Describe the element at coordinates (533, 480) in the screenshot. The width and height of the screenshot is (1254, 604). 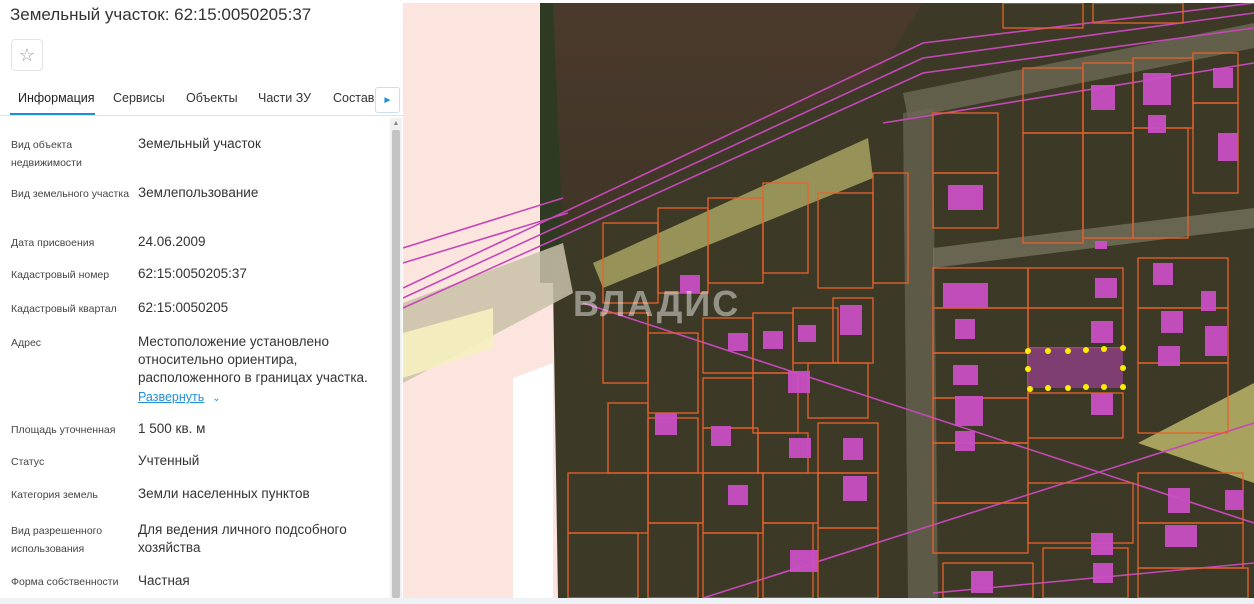
I see `white-parcel` at that location.